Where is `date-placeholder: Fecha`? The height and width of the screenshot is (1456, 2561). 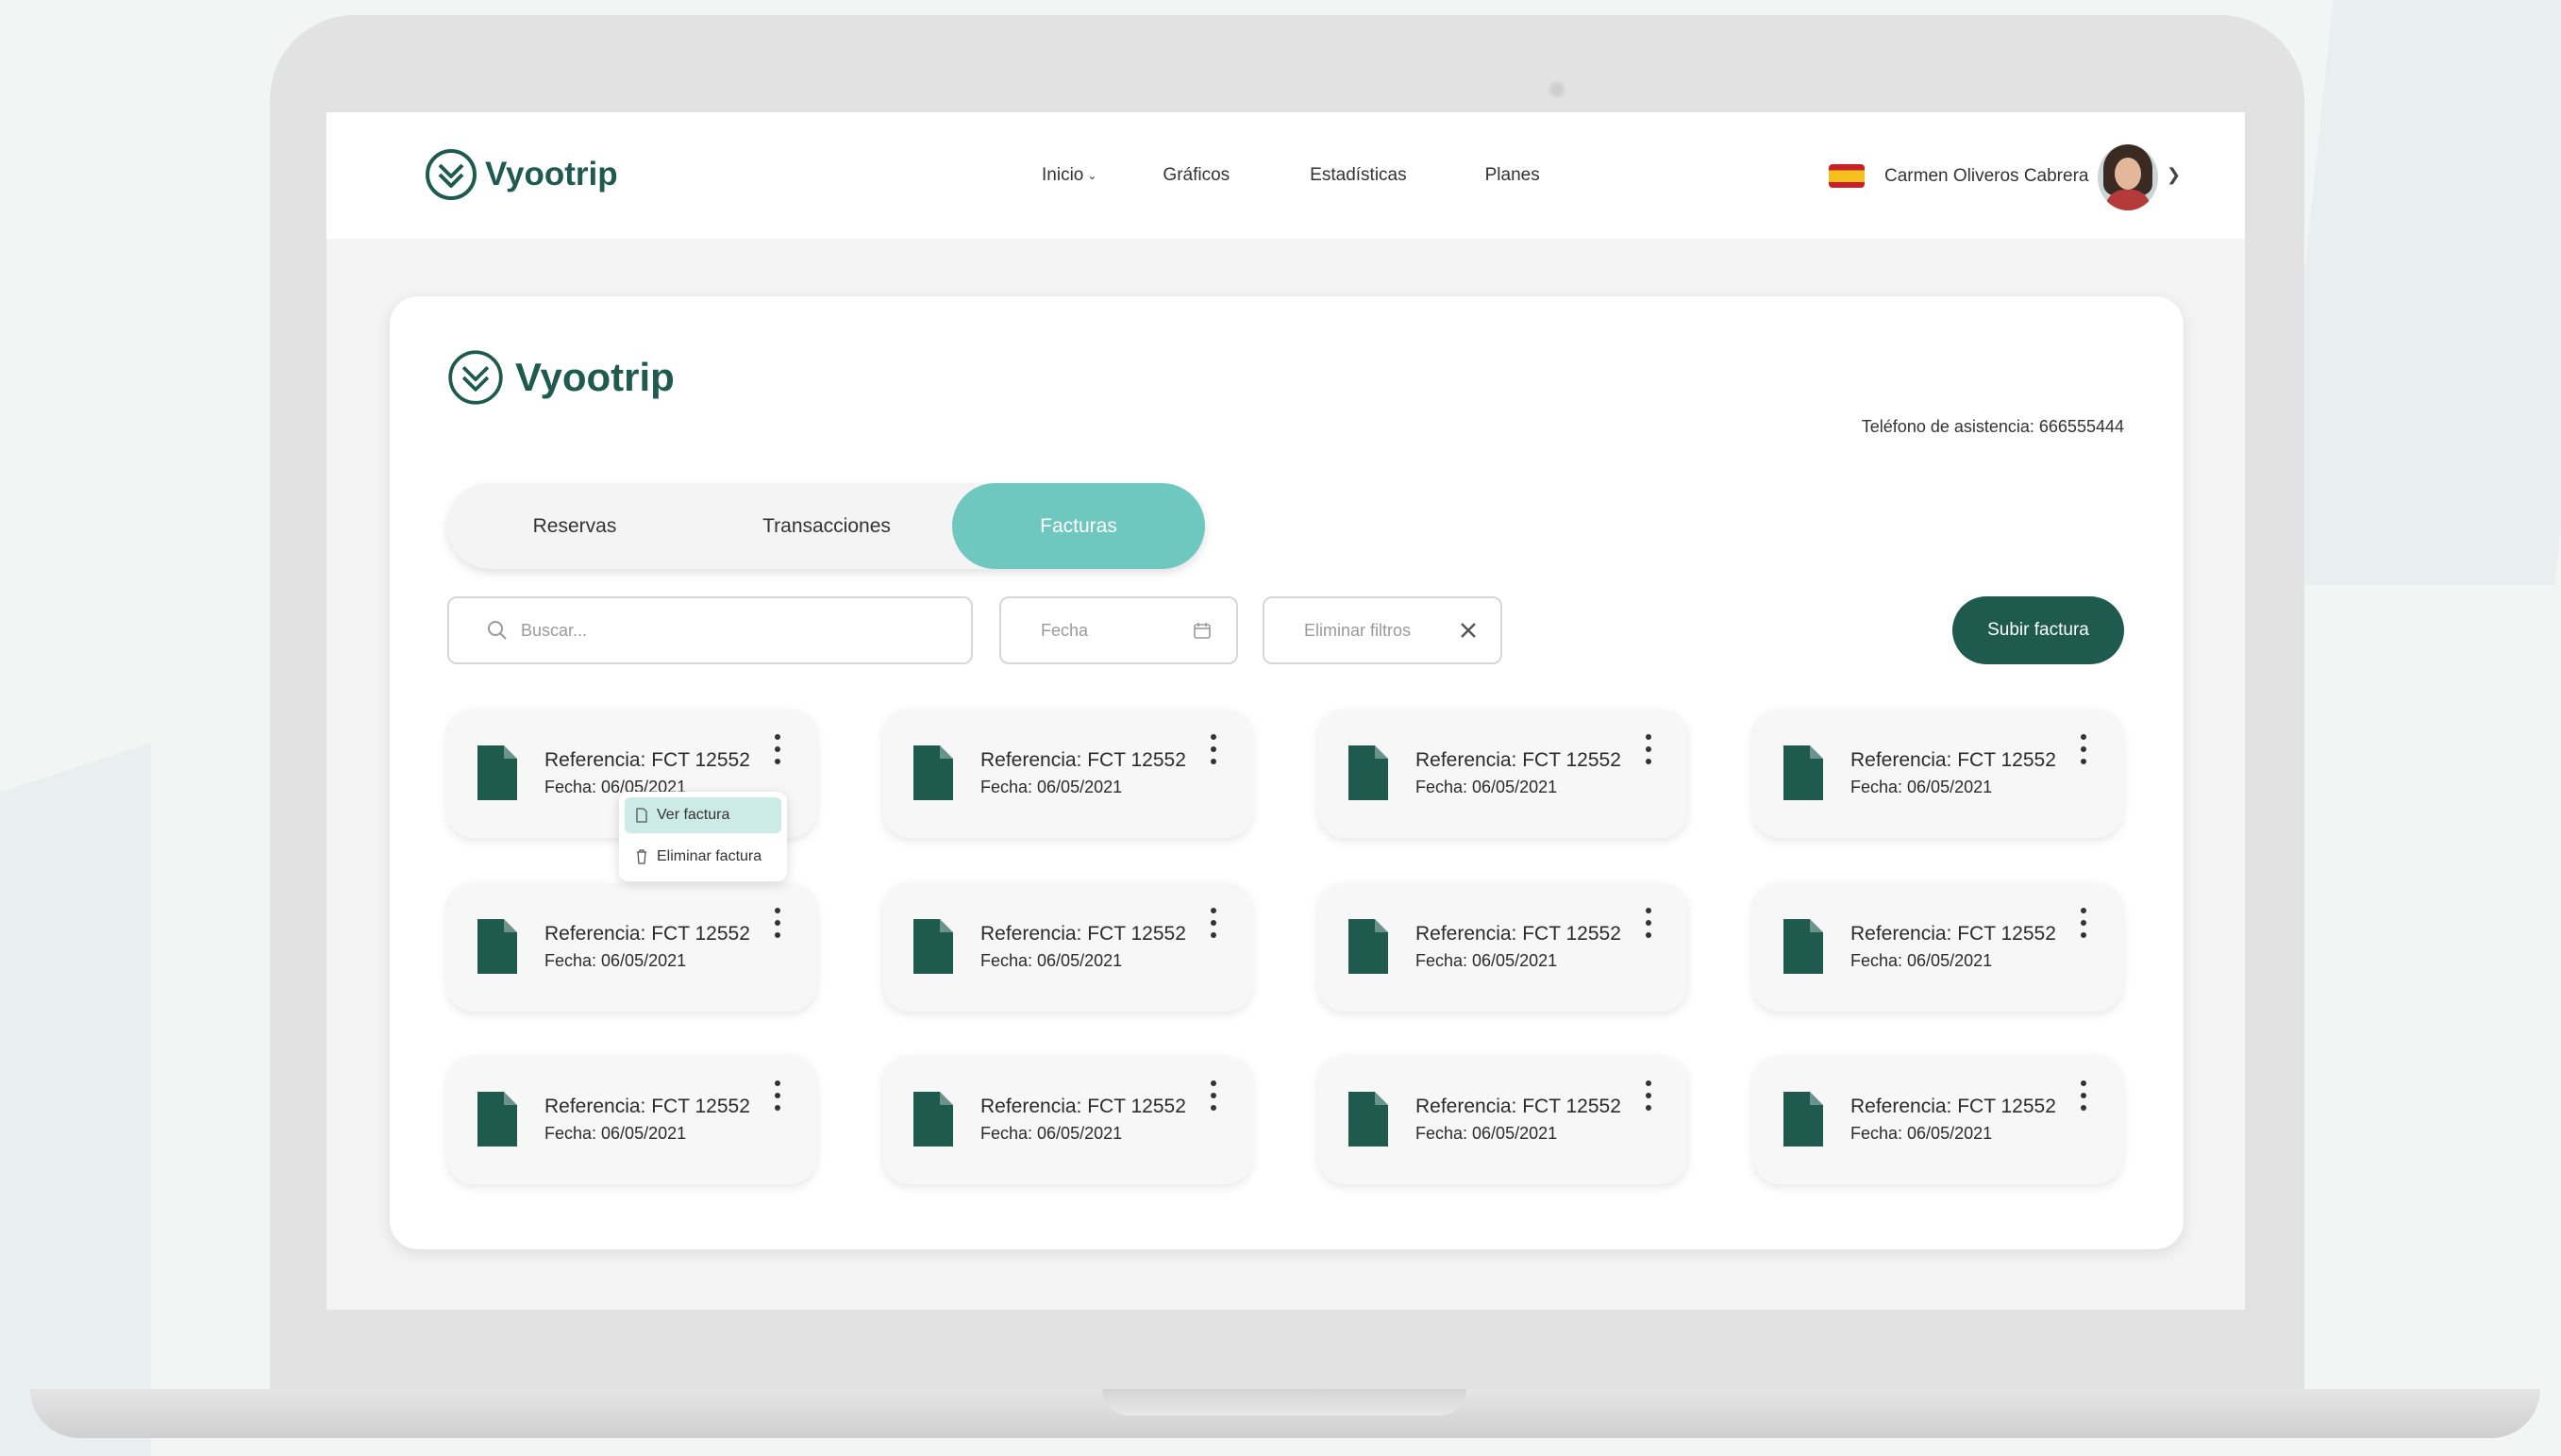 date-placeholder: Fecha is located at coordinates (1065, 630).